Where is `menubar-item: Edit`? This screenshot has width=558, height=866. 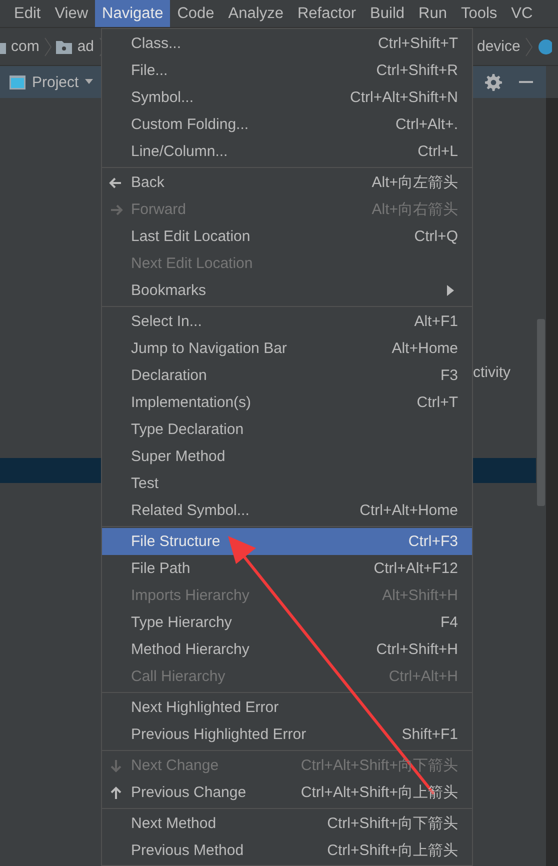 menubar-item: Edit is located at coordinates (27, 13).